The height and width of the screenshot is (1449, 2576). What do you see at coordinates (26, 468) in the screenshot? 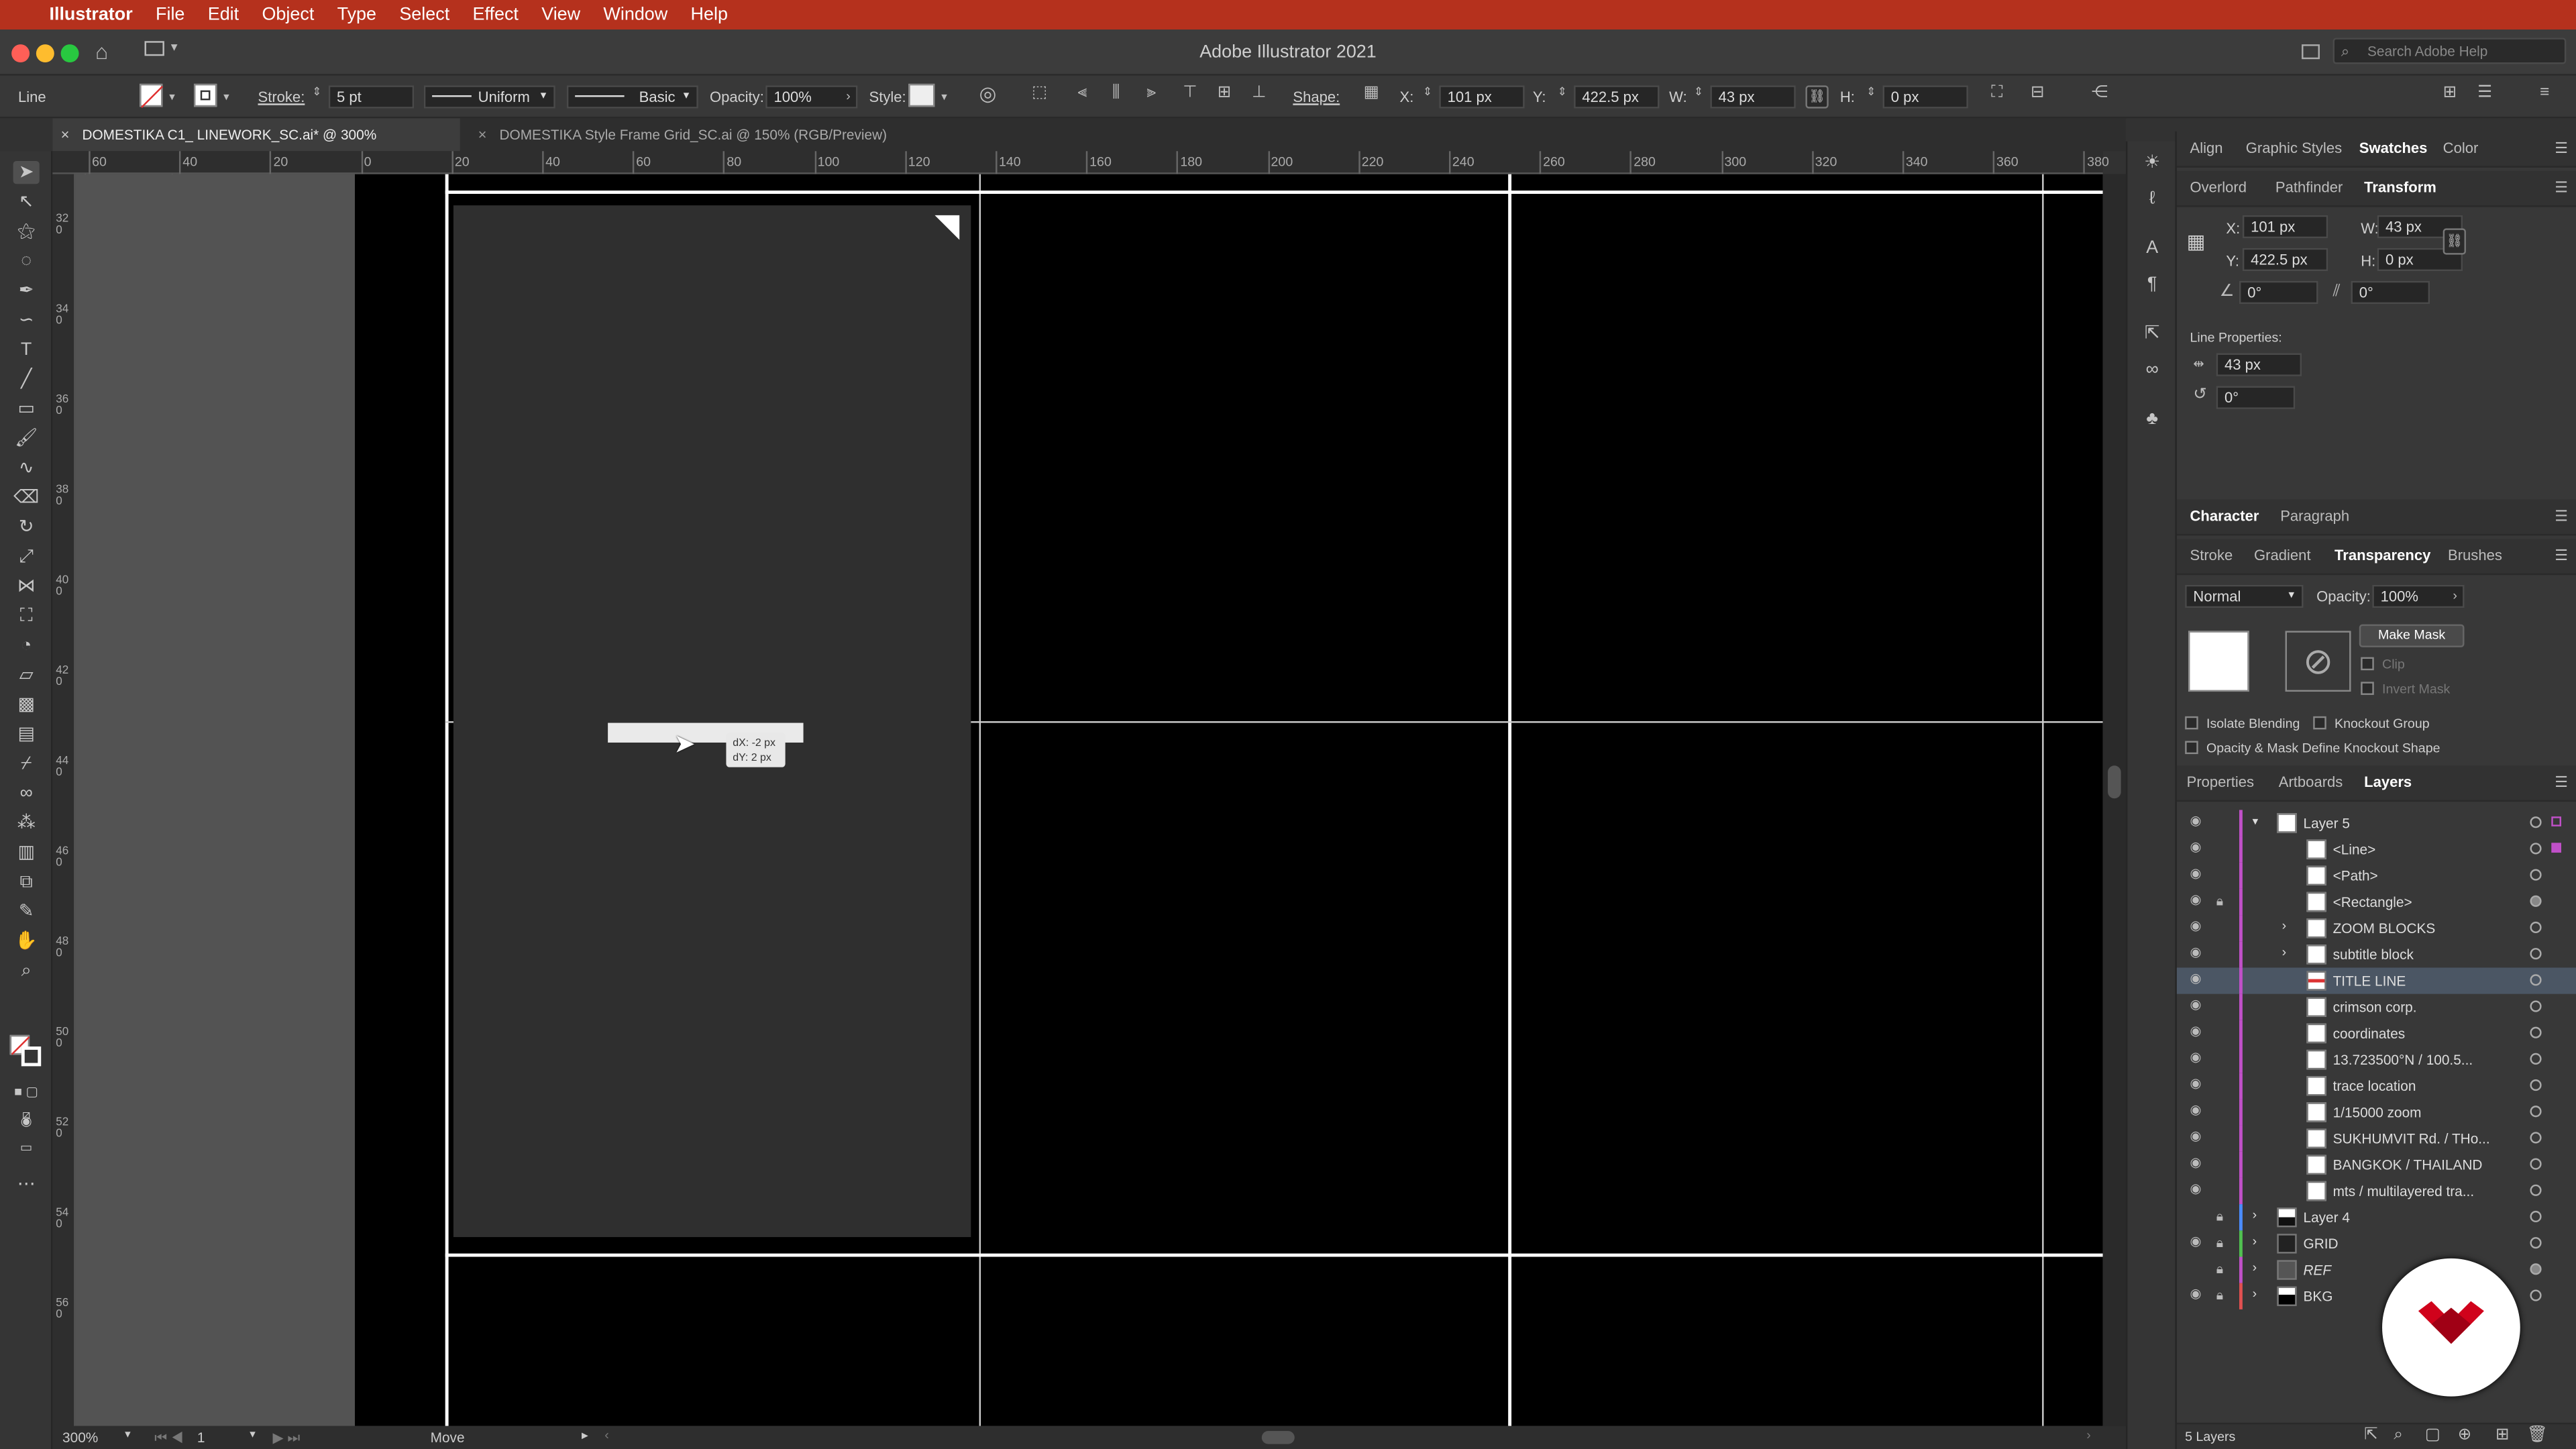
I see `shaper-tool-icon: ∿` at bounding box center [26, 468].